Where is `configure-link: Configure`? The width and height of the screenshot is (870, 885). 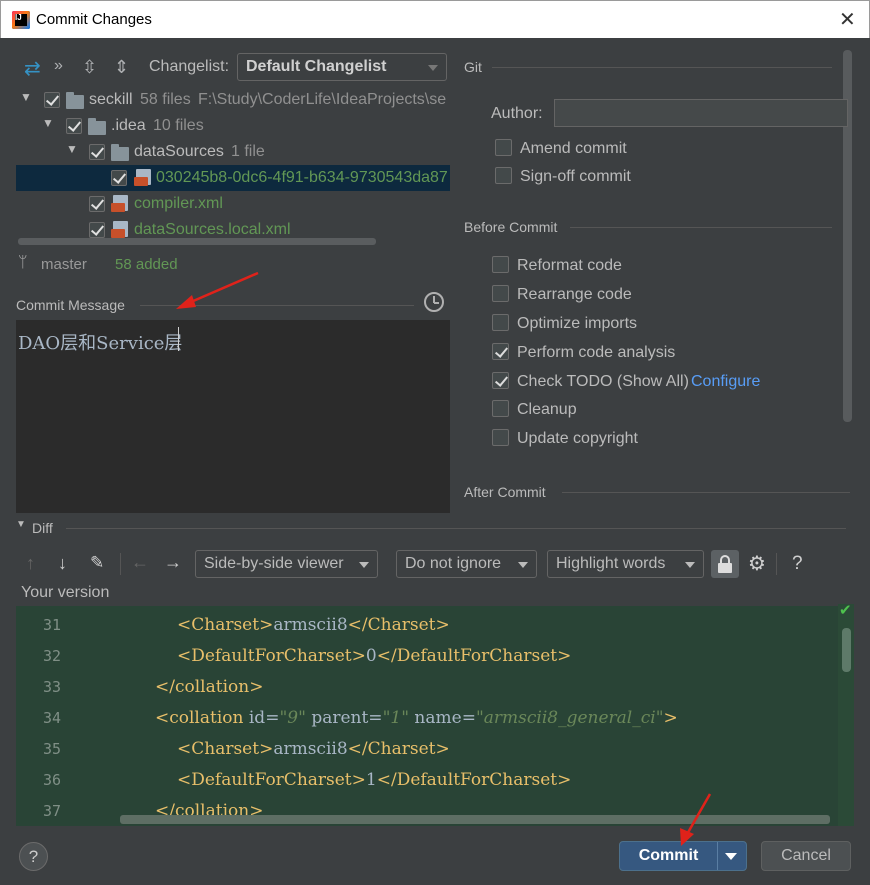 configure-link: Configure is located at coordinates (725, 382).